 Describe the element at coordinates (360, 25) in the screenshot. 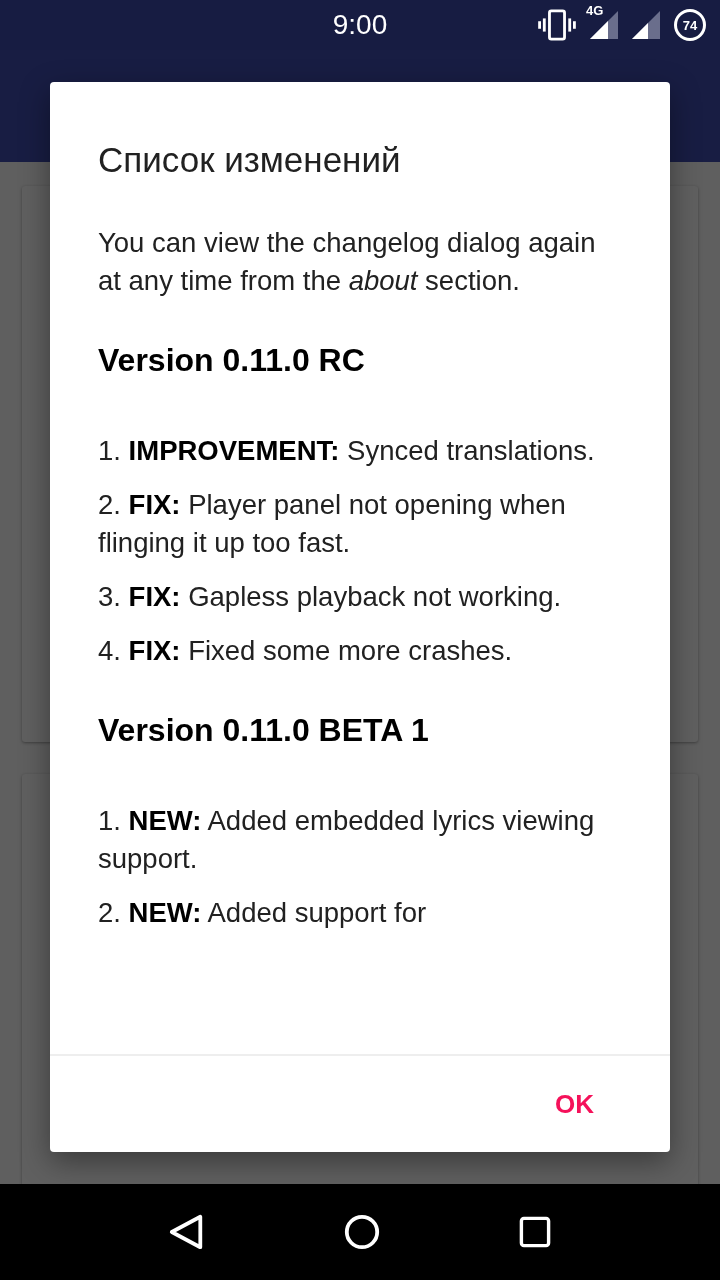

I see `clock: 9:00` at that location.